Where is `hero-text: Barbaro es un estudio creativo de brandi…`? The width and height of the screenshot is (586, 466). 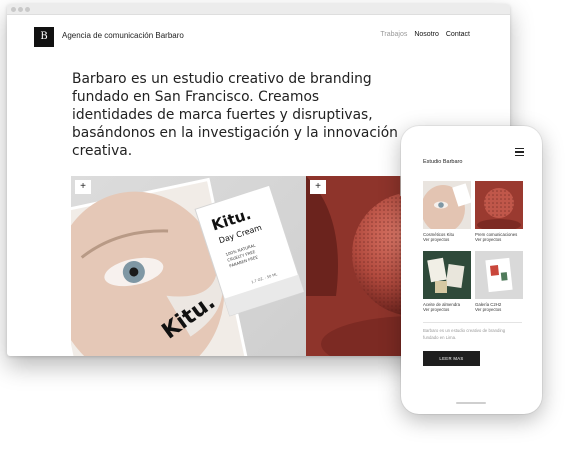 hero-text: Barbaro es un estudio creativo de brandi… is located at coordinates (235, 115).